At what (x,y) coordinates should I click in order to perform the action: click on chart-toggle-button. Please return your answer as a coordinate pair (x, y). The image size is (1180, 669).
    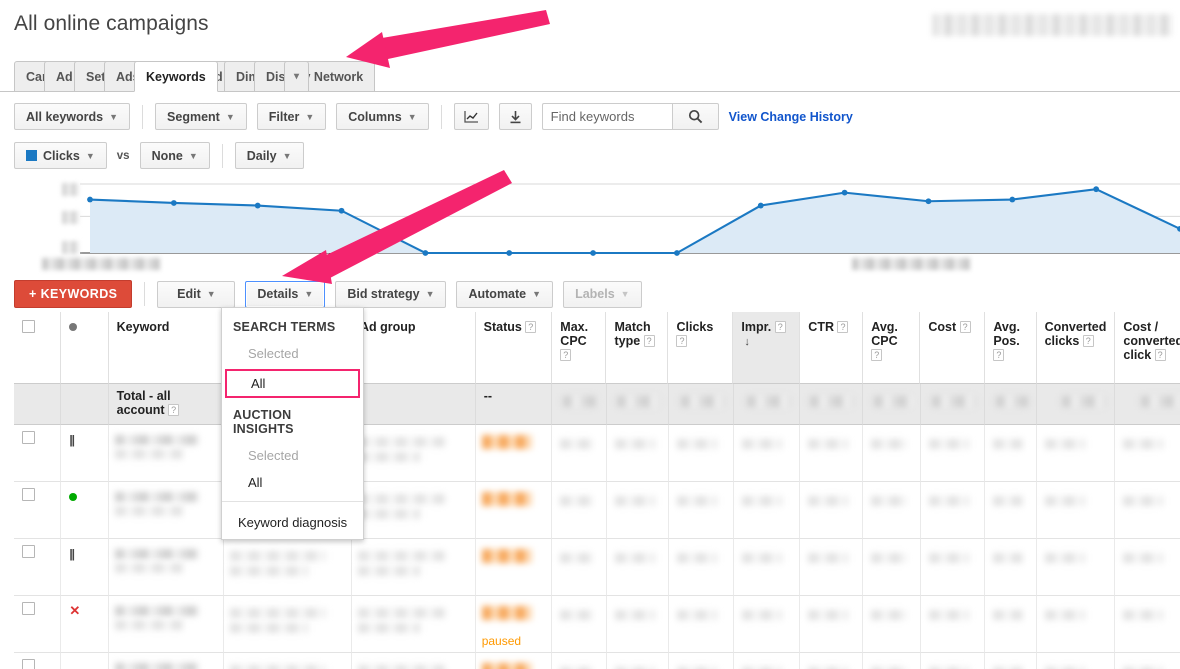
    Looking at the image, I should click on (471, 116).